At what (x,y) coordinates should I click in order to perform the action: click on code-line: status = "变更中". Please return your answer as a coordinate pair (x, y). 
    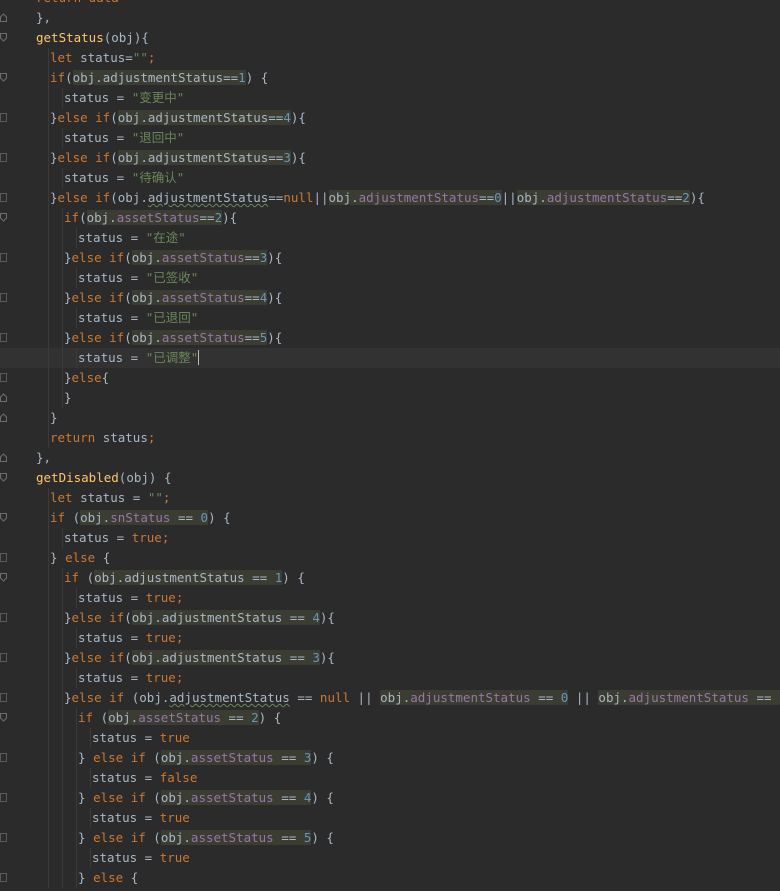
    Looking at the image, I should click on (390, 98).